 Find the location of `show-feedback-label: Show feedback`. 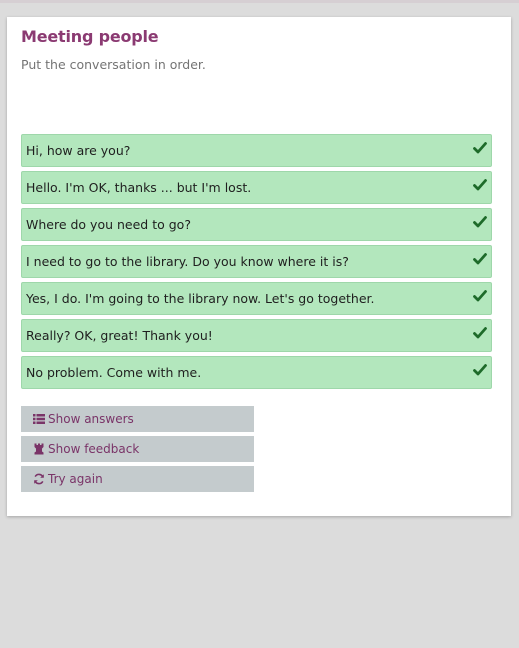

show-feedback-label: Show feedback is located at coordinates (94, 449).